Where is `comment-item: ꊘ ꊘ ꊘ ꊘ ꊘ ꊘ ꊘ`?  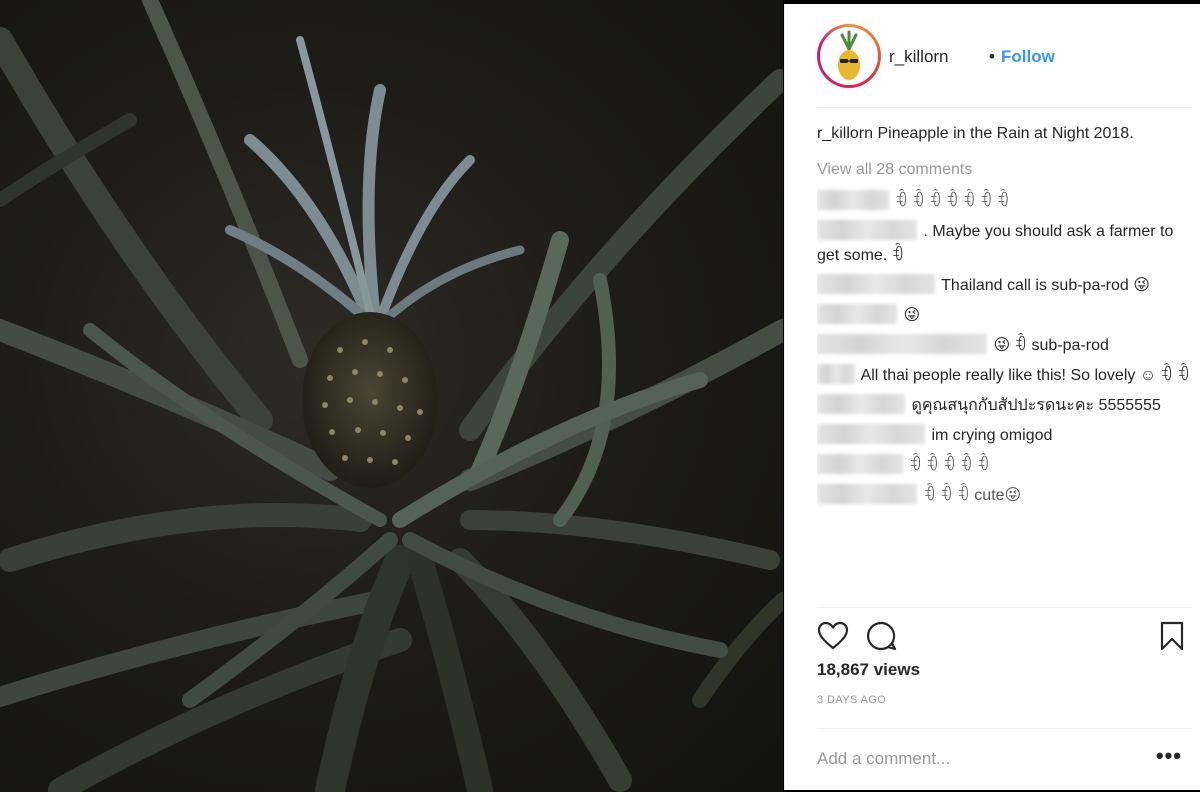
comment-item: ꊘ ꊘ ꊘ ꊘ ꊘ ꊘ ꊘ is located at coordinates (1004, 202).